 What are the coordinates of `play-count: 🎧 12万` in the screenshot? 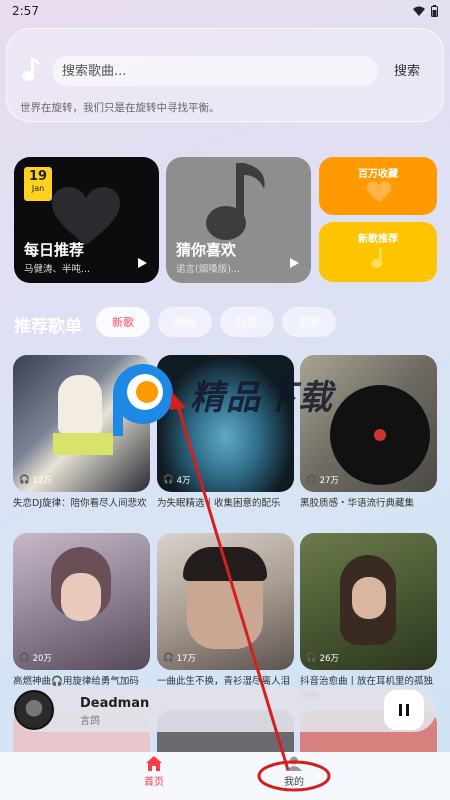 It's located at (35, 480).